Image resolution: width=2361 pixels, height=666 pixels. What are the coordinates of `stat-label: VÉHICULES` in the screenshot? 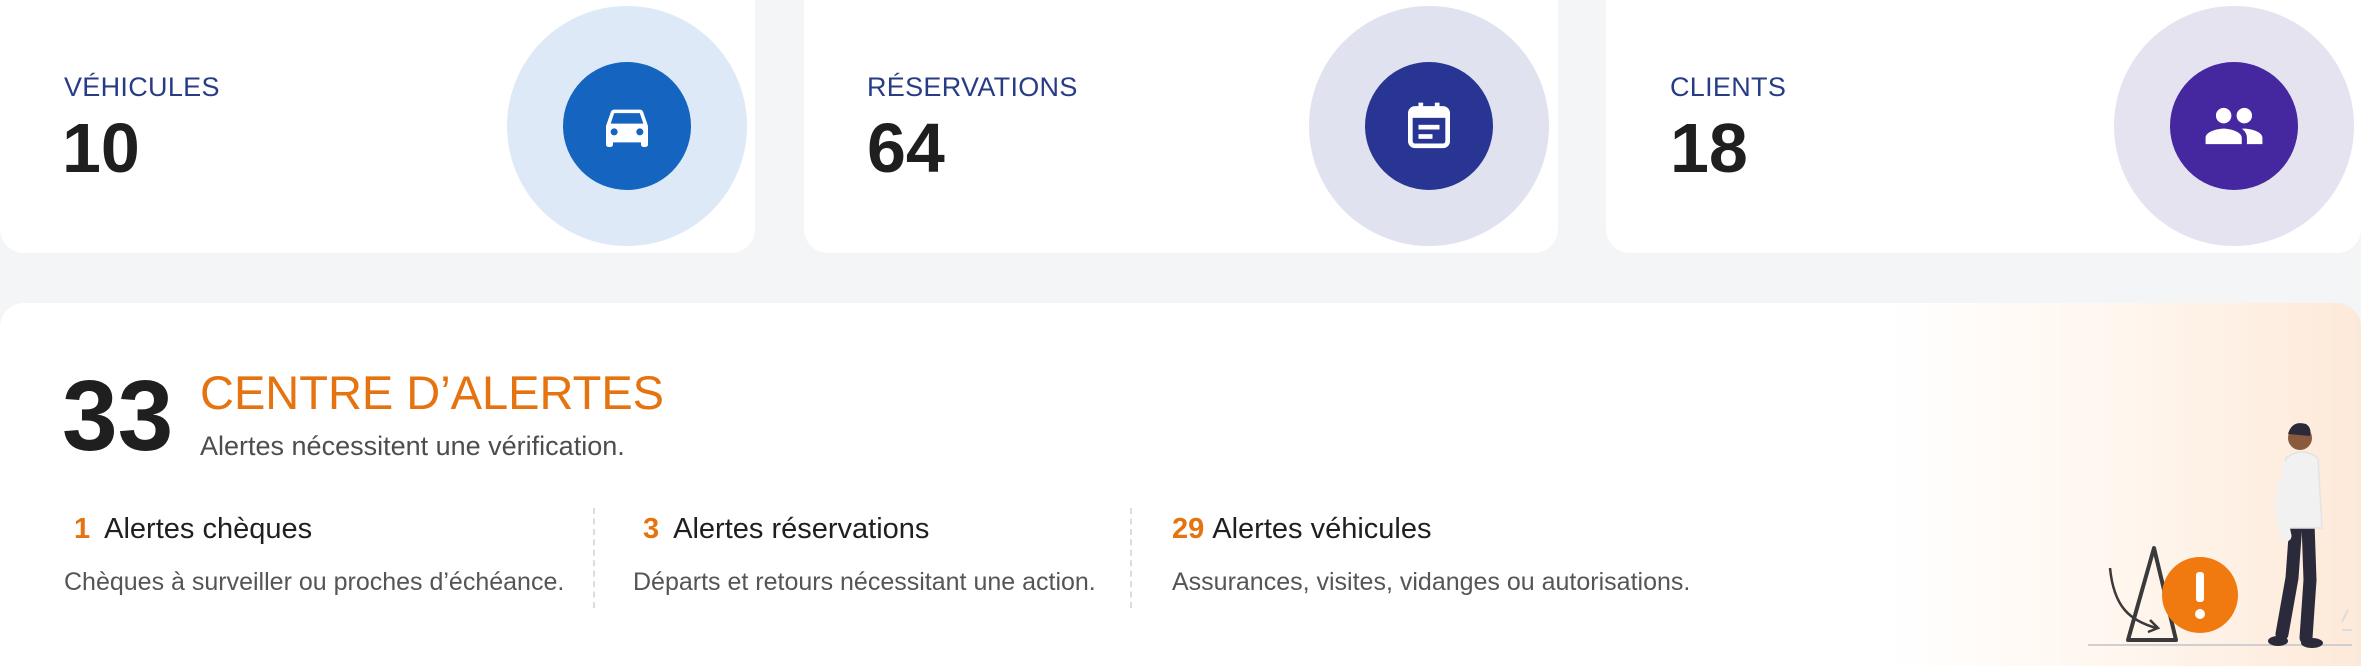 It's located at (142, 87).